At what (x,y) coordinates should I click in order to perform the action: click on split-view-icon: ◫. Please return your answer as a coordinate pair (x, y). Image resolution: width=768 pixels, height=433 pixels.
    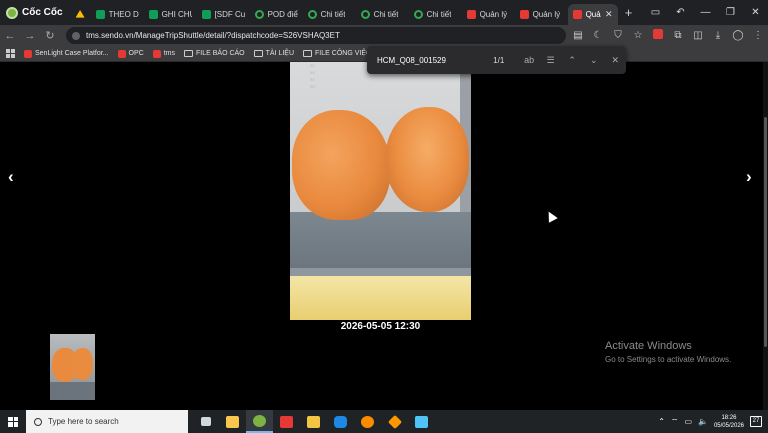
    Looking at the image, I should click on (698, 35).